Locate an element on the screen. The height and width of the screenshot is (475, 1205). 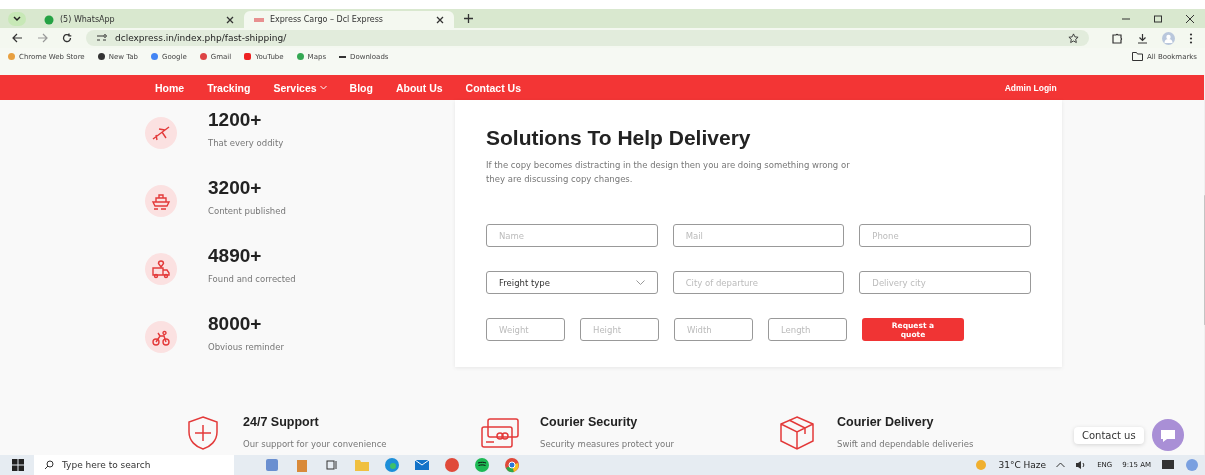
truck-icon is located at coordinates (161, 269).